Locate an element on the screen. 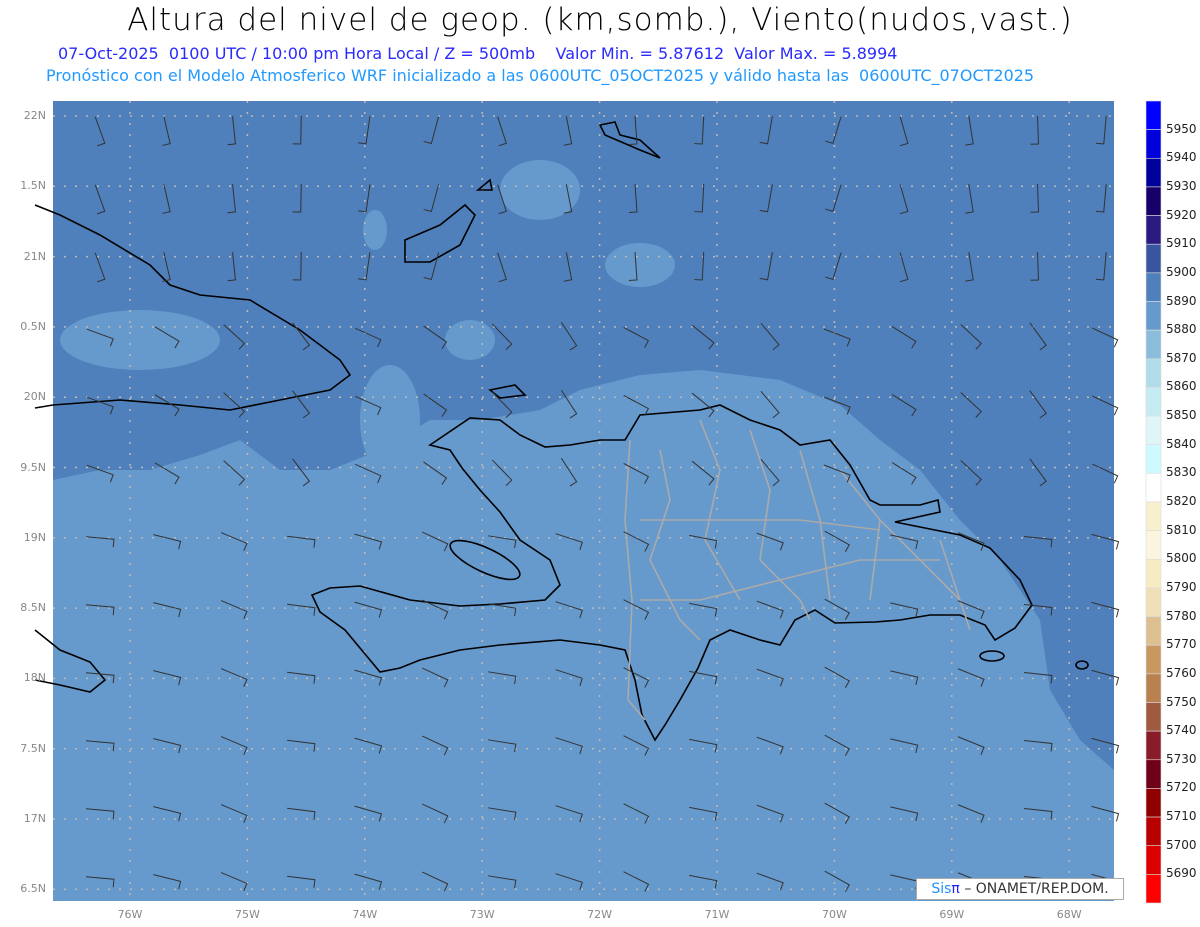 The height and width of the screenshot is (927, 1200). lat-label: 7.5N is located at coordinates (33, 748).